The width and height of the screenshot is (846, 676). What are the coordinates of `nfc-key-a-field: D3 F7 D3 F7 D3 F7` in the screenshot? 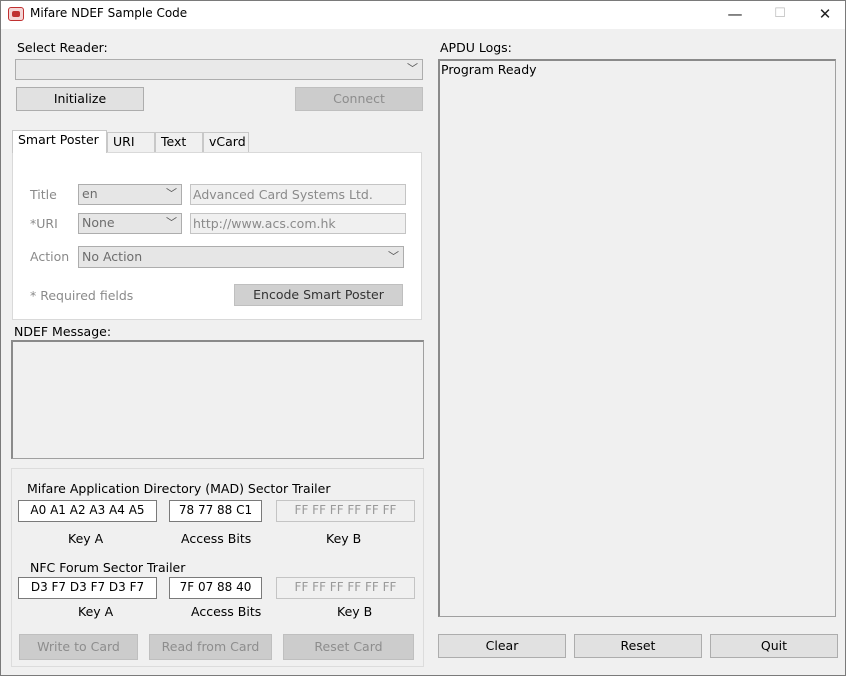 It's located at (87, 588).